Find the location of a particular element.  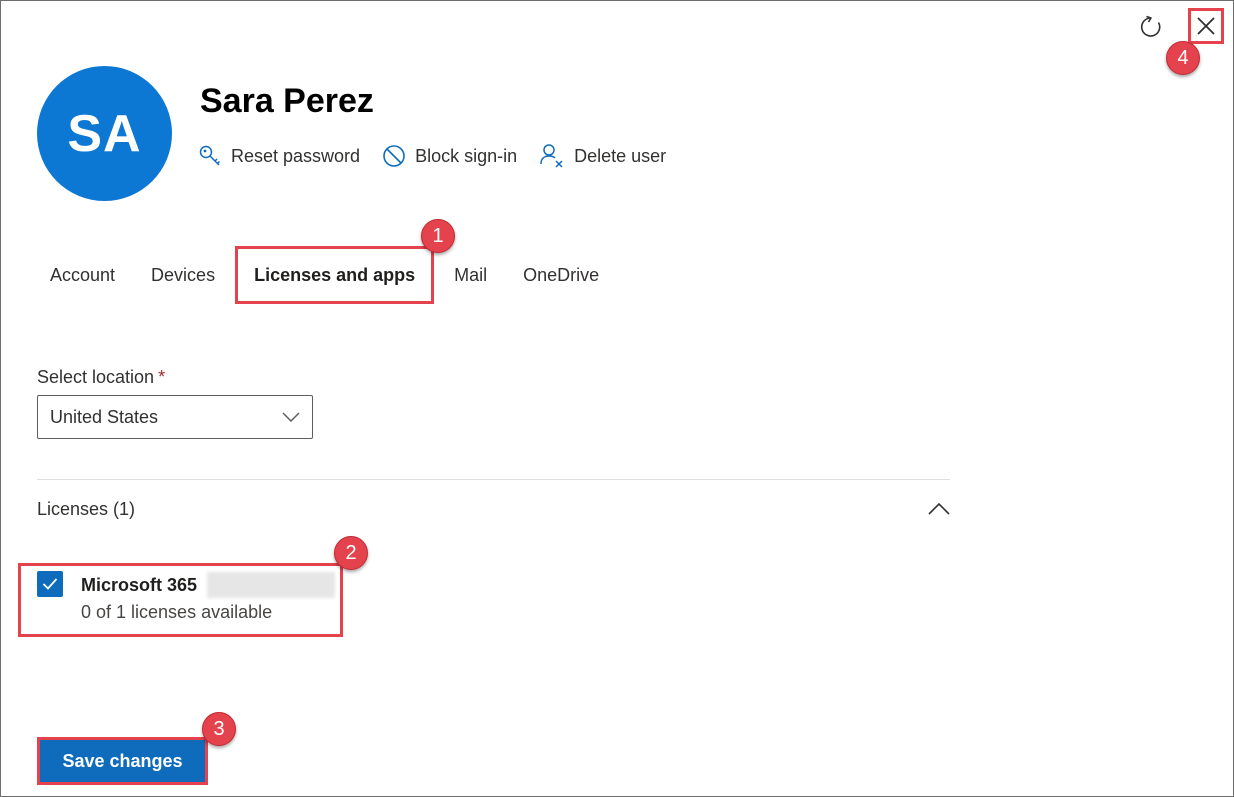

annotation-badge-2: 2 is located at coordinates (351, 553).